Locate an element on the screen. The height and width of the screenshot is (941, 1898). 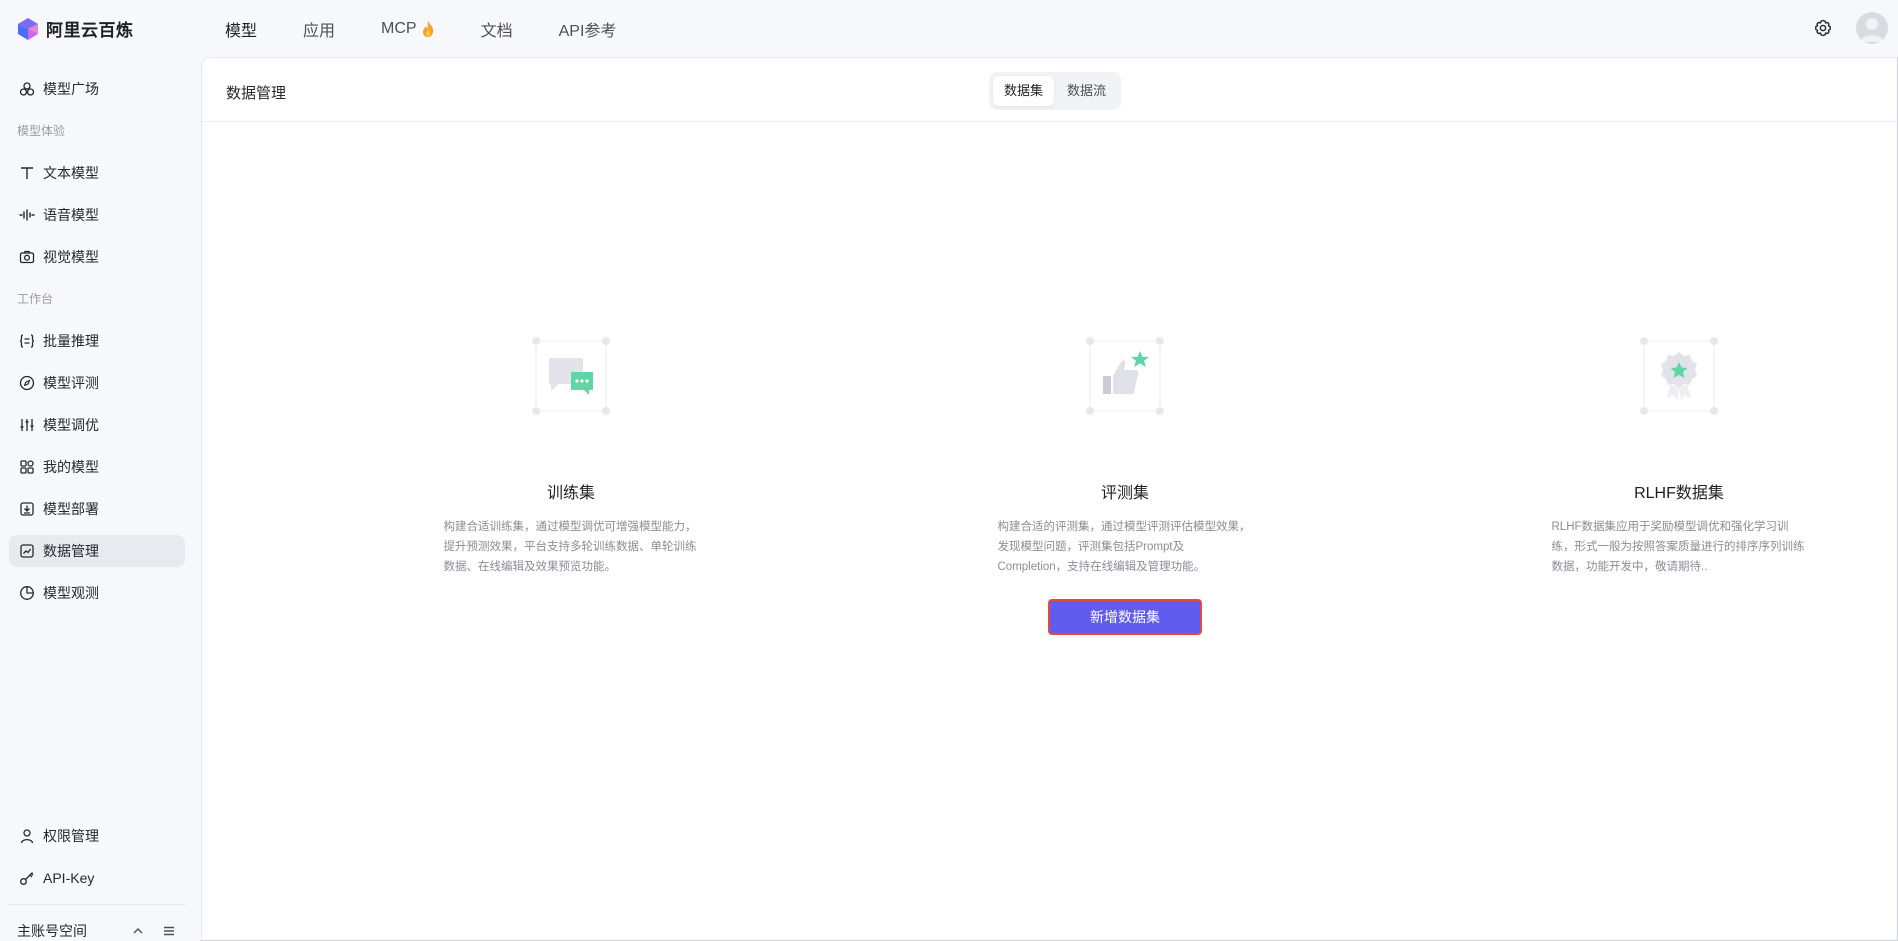
sidebar-item-model-plaza: 模型广场 is located at coordinates (97, 89).